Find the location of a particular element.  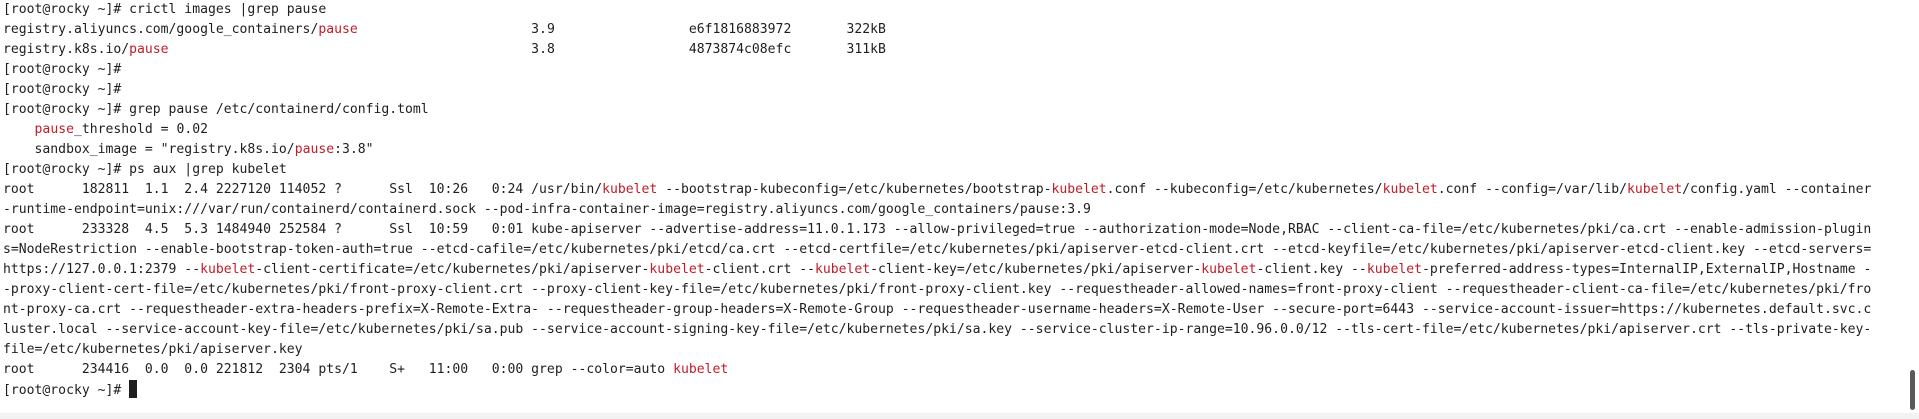

terminal-text: [root@rocky ~]# ps aux |grep kubelet is located at coordinates (145, 169).